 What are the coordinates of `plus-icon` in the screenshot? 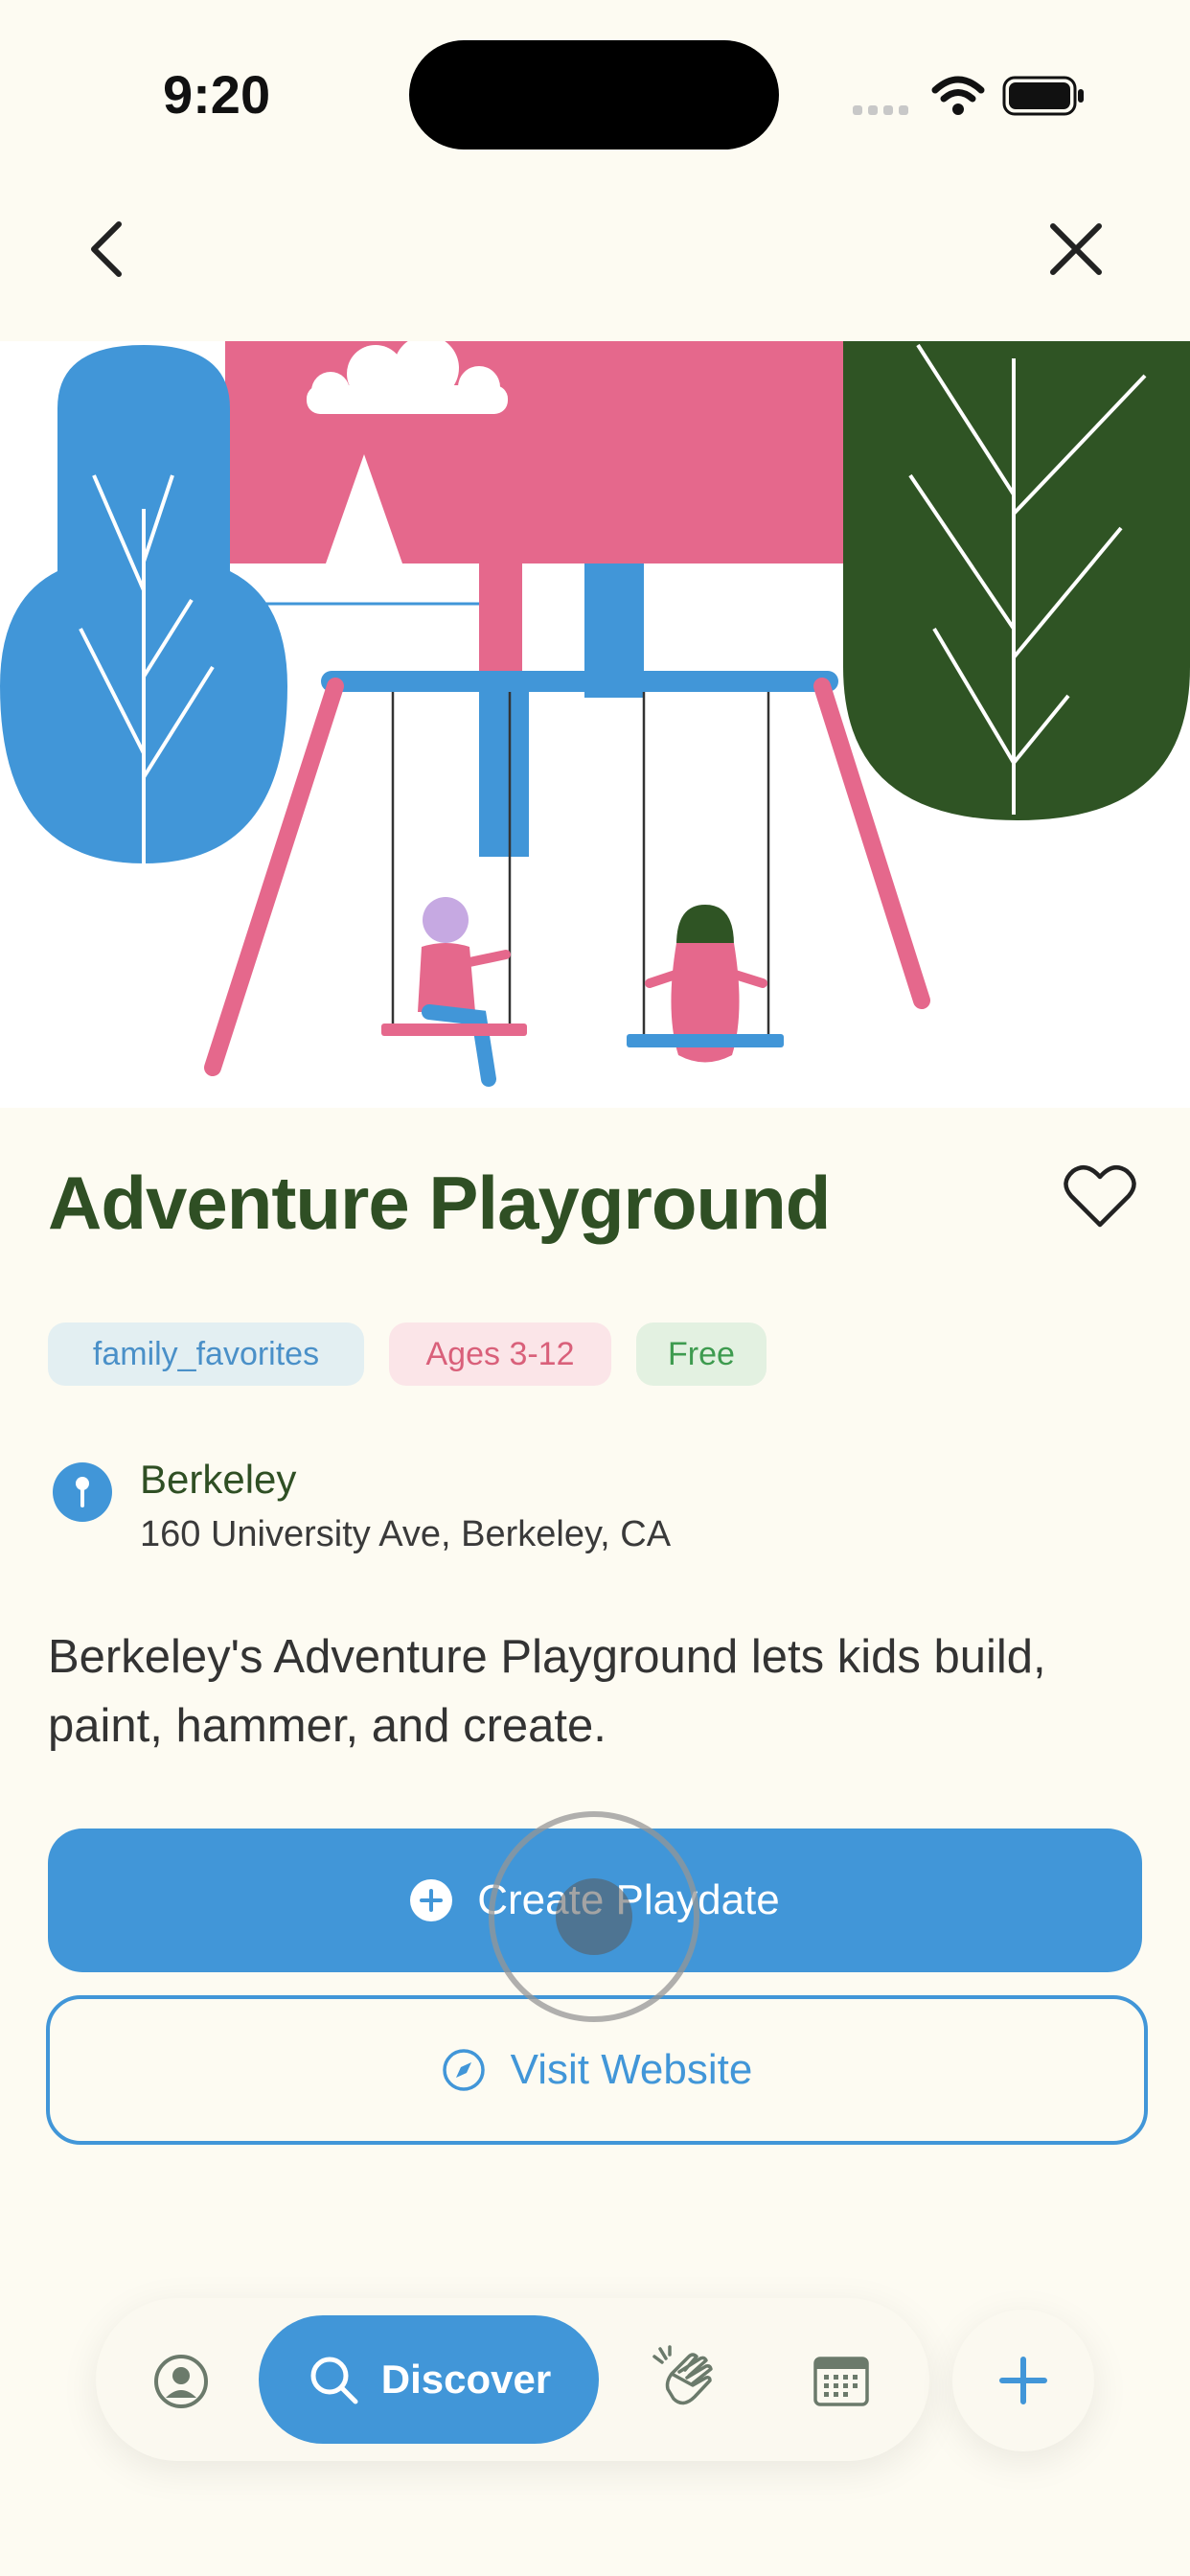 It's located at (1023, 2380).